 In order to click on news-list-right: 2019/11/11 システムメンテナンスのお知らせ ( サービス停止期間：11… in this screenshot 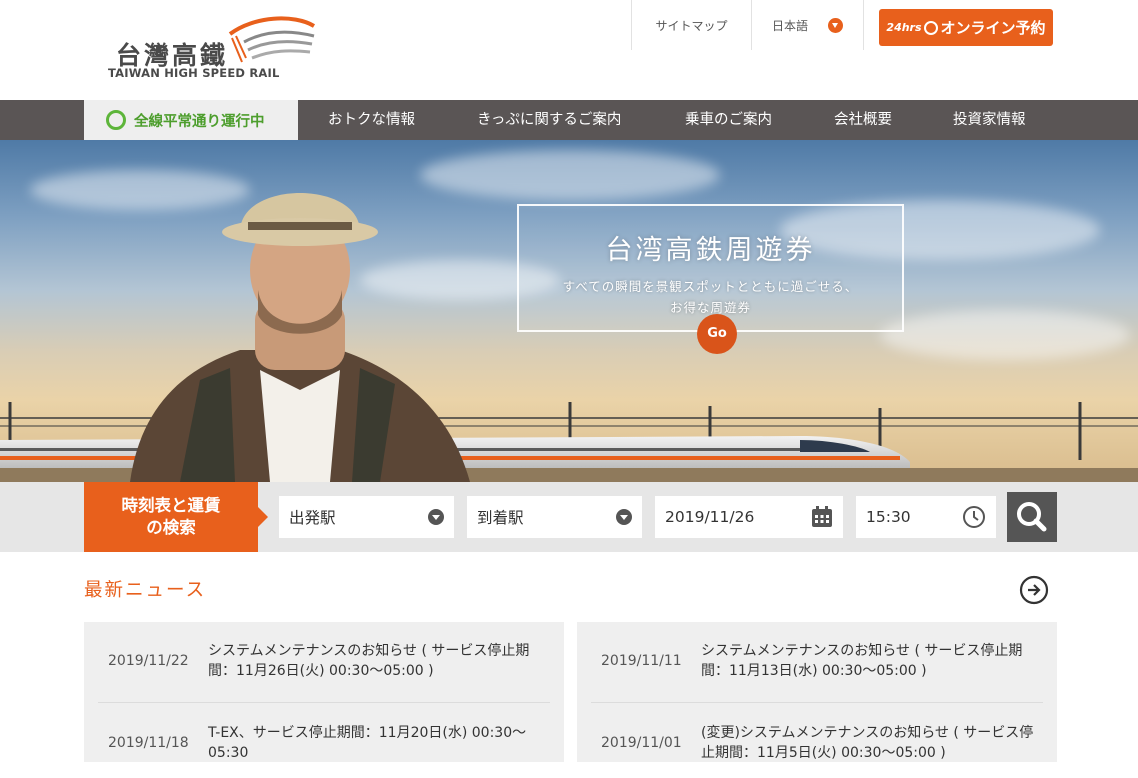, I will do `click(817, 692)`.